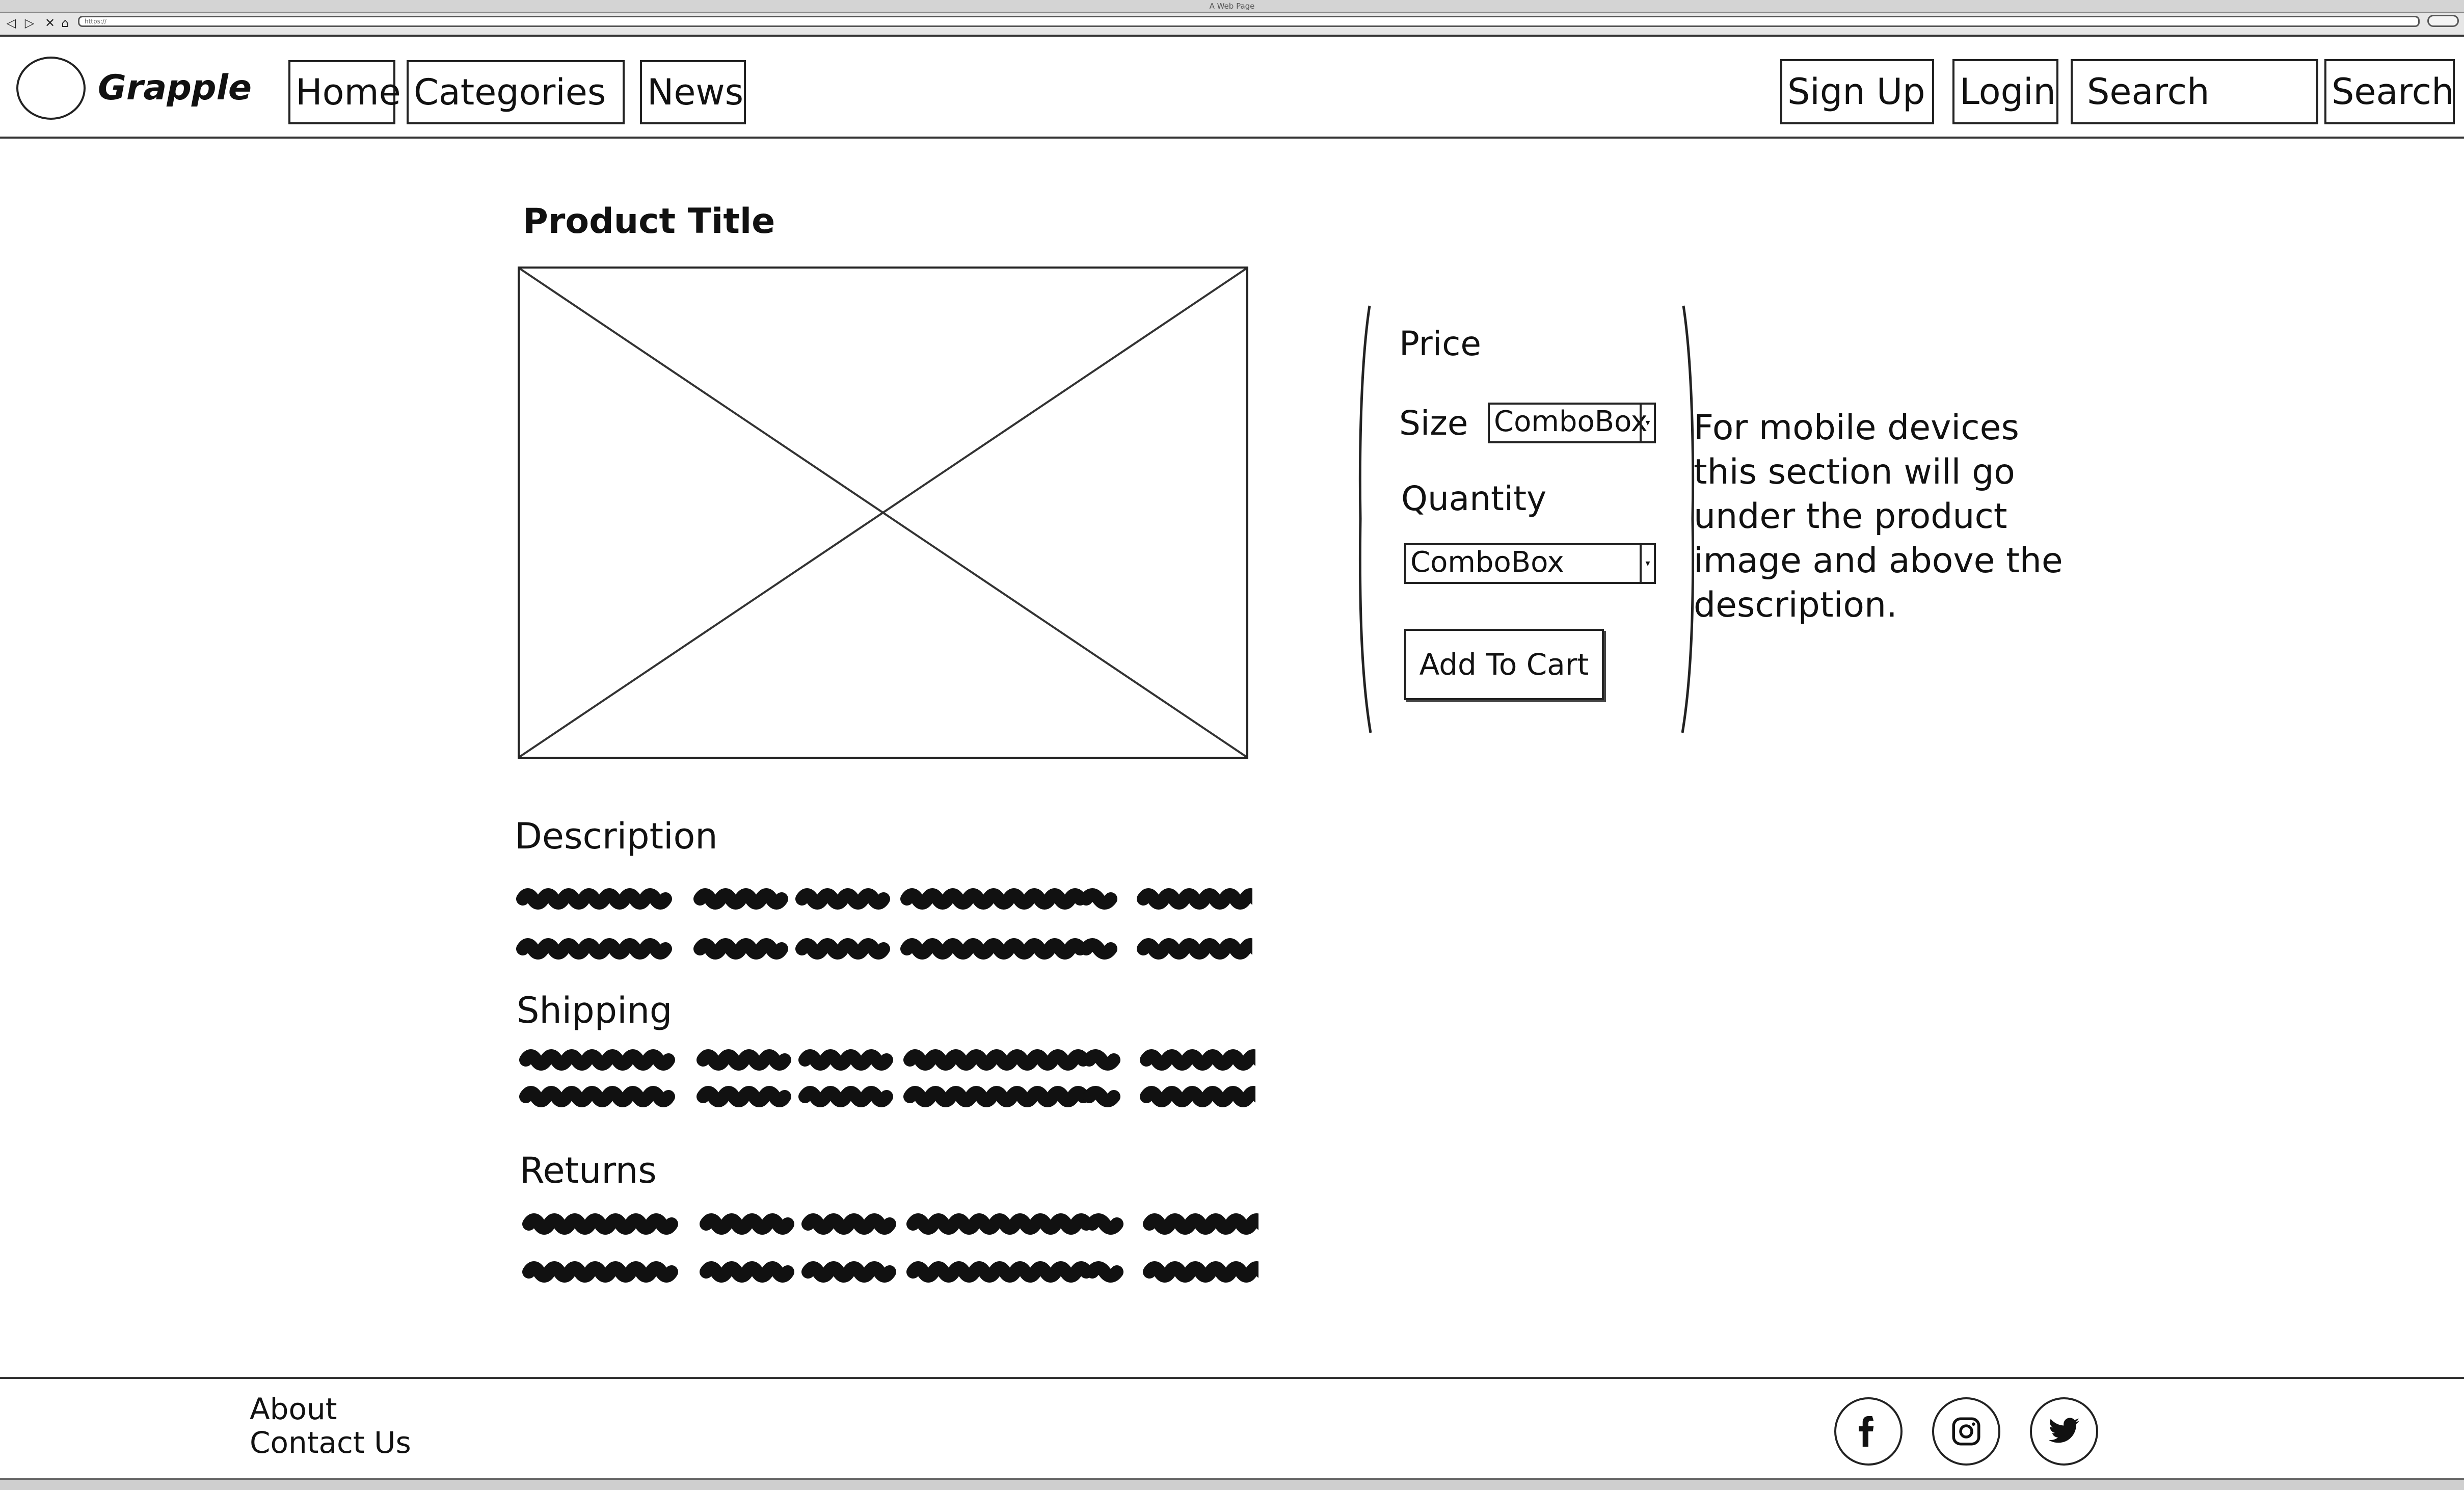 This screenshot has height=1490, width=2464. I want to click on contact-us-link: Contact Us, so click(330, 1442).